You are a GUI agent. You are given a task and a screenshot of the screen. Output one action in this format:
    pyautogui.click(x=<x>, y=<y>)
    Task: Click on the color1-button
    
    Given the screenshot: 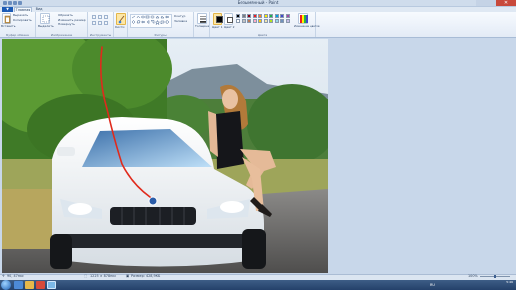 What is the action you would take?
    pyautogui.click(x=218, y=19)
    